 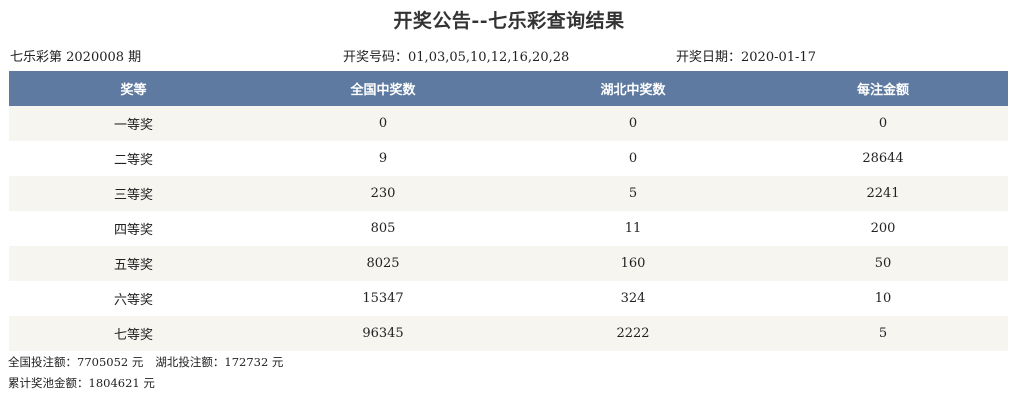 I want to click on cell-prize-amount: 50, so click(x=883, y=263).